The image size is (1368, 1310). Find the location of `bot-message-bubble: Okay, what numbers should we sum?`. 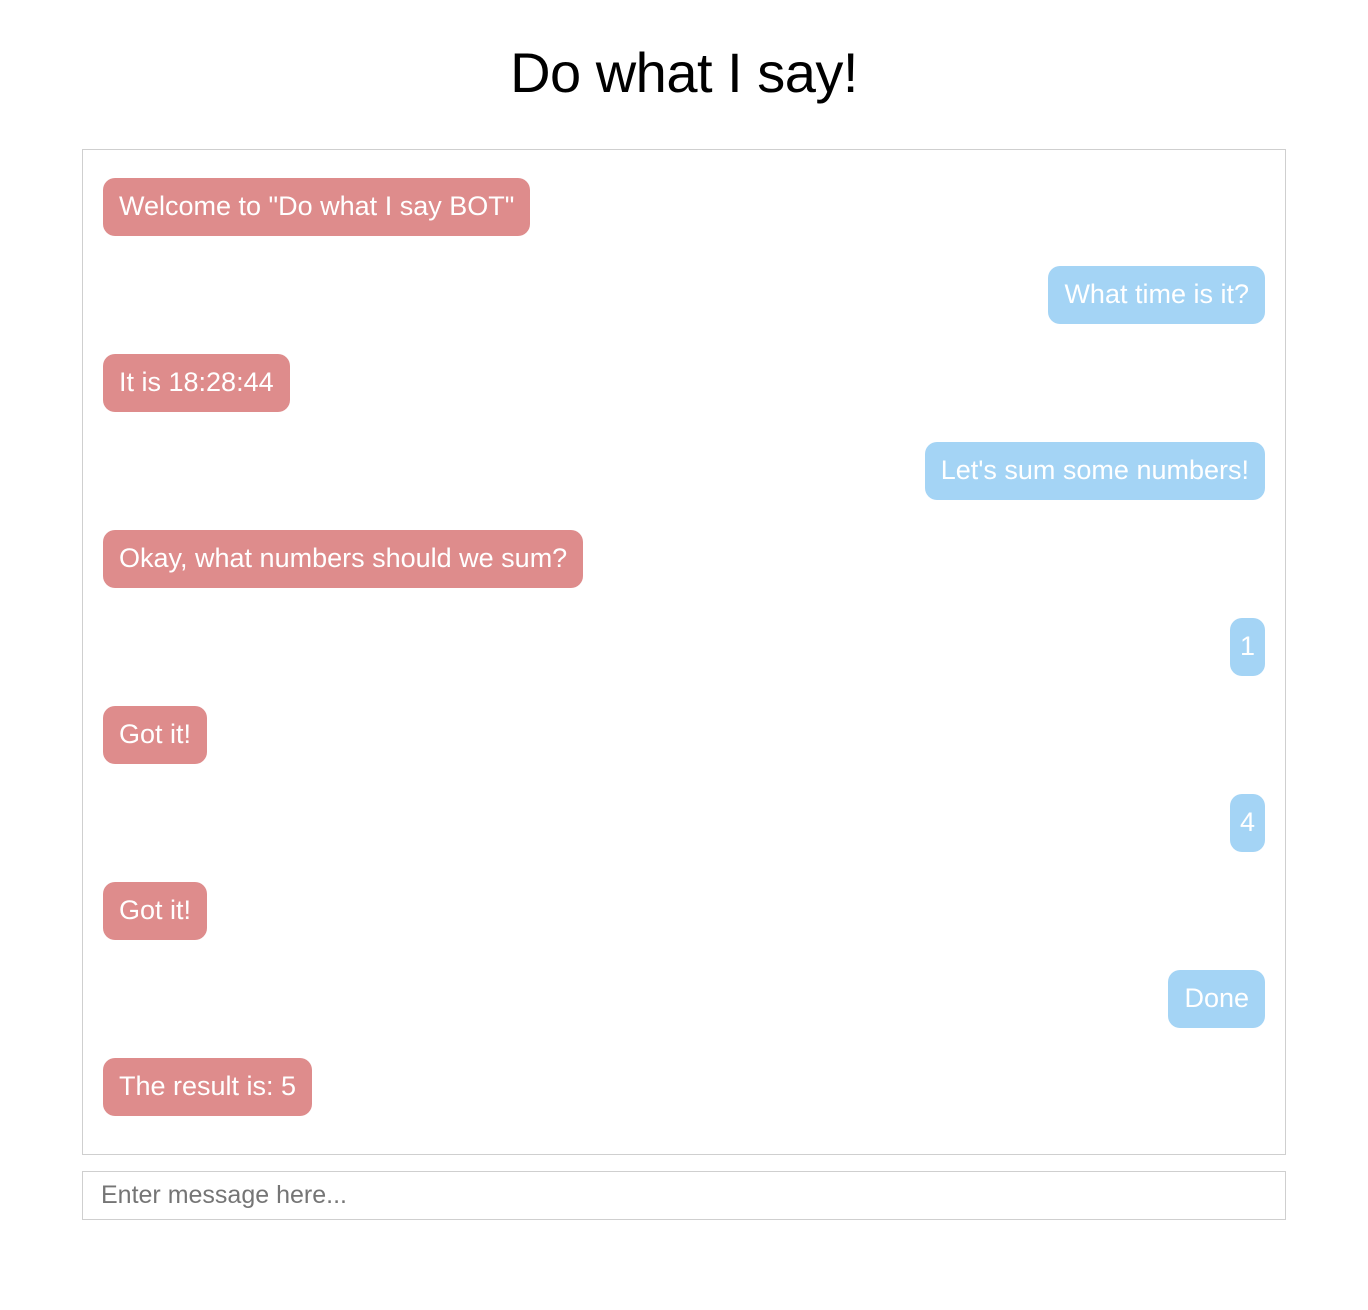

bot-message-bubble: Okay, what numbers should we sum? is located at coordinates (343, 558).